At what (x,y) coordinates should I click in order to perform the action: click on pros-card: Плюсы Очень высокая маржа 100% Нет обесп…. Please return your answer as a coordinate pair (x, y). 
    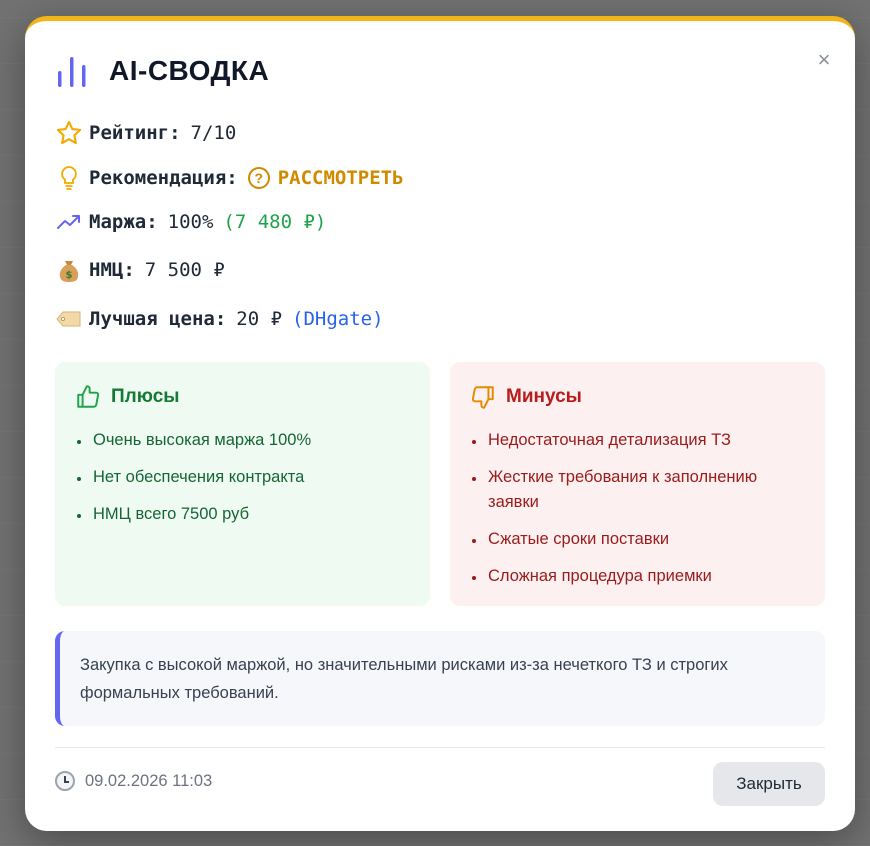
    Looking at the image, I should click on (242, 484).